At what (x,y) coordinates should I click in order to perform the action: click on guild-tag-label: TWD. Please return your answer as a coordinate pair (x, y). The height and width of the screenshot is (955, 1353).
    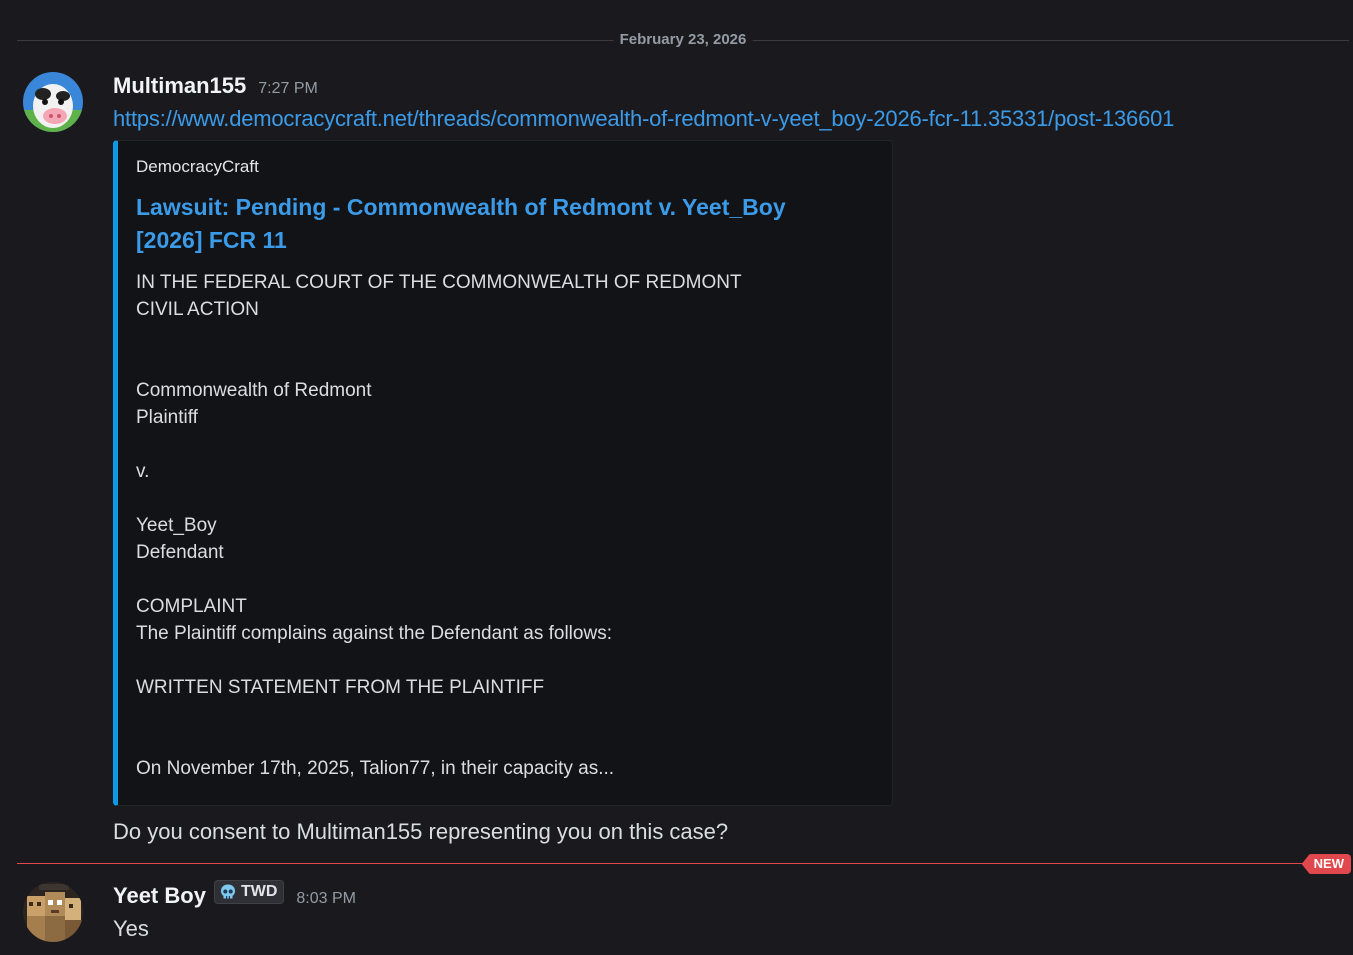
    Looking at the image, I should click on (259, 891).